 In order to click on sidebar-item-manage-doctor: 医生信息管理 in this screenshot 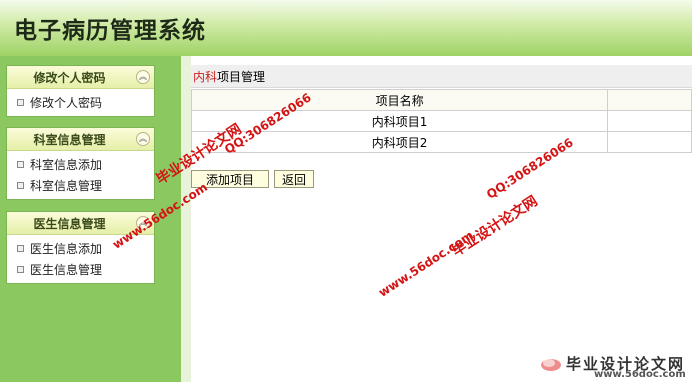, I will do `click(80, 270)`.